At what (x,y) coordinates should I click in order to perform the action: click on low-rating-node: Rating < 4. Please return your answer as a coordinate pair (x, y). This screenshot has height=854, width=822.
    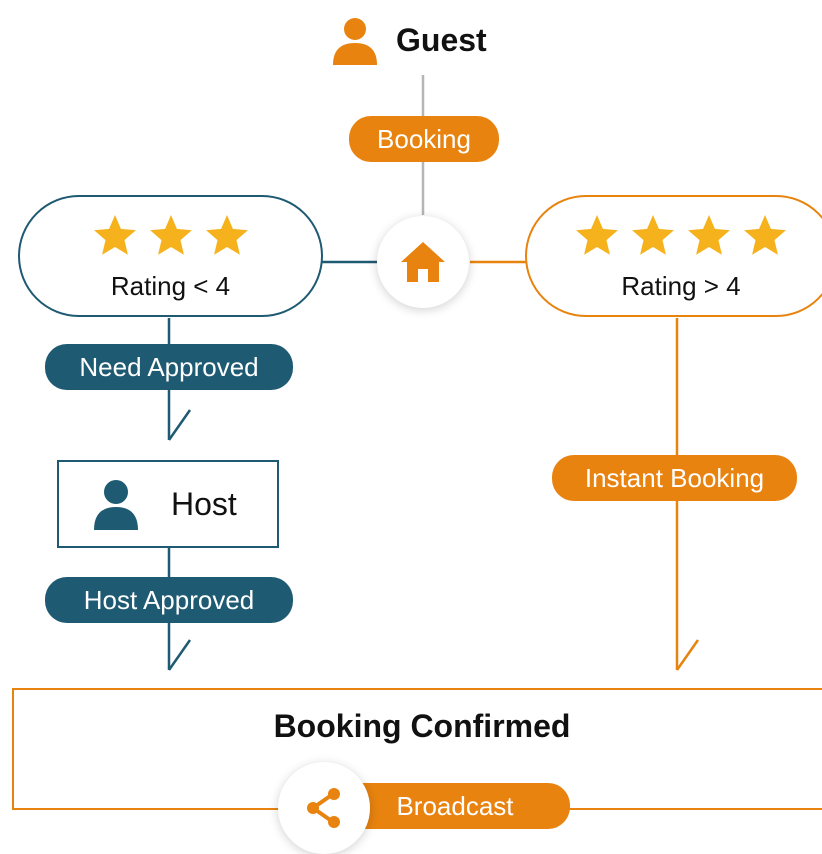
    Looking at the image, I should click on (170, 256).